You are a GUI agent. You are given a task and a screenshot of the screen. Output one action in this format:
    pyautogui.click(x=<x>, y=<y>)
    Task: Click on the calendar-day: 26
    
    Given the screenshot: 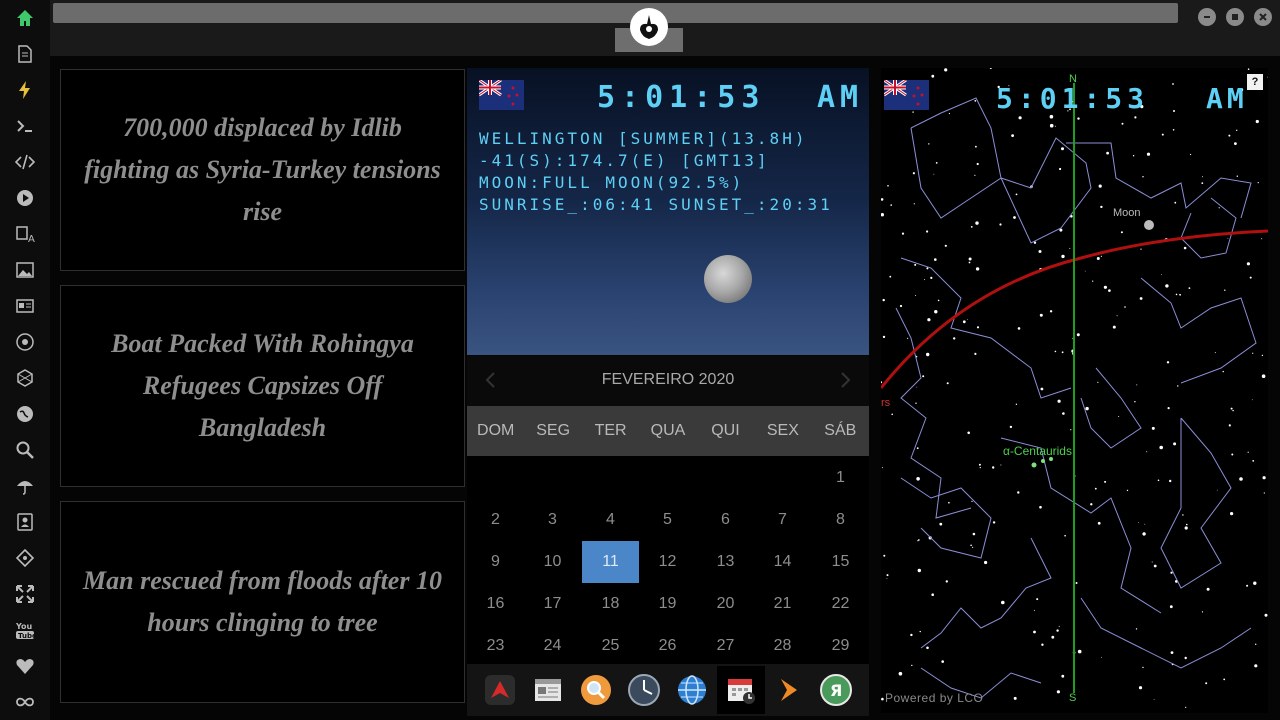 What is the action you would take?
    pyautogui.click(x=667, y=646)
    